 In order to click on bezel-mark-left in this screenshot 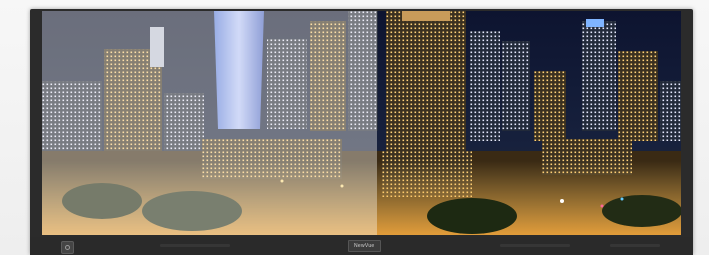, I will do `click(195, 245)`.